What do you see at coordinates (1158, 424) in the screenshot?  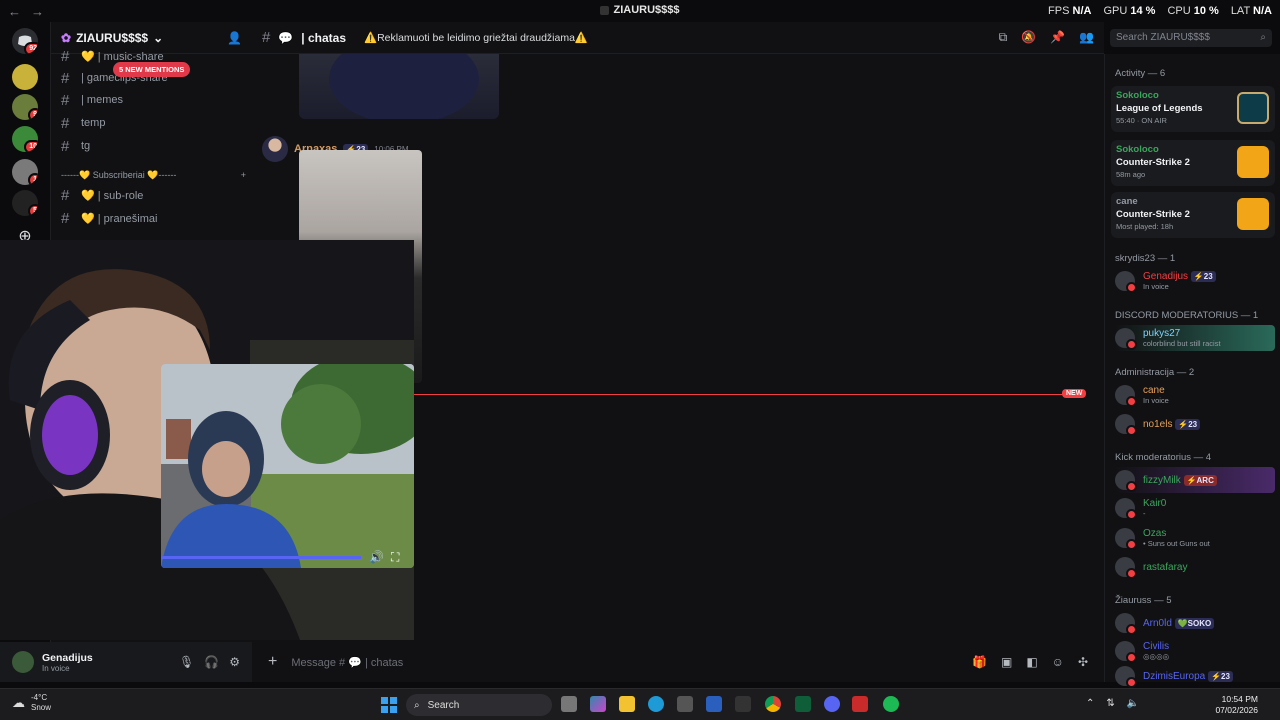 I see `member-item: no1els ⚡23` at bounding box center [1158, 424].